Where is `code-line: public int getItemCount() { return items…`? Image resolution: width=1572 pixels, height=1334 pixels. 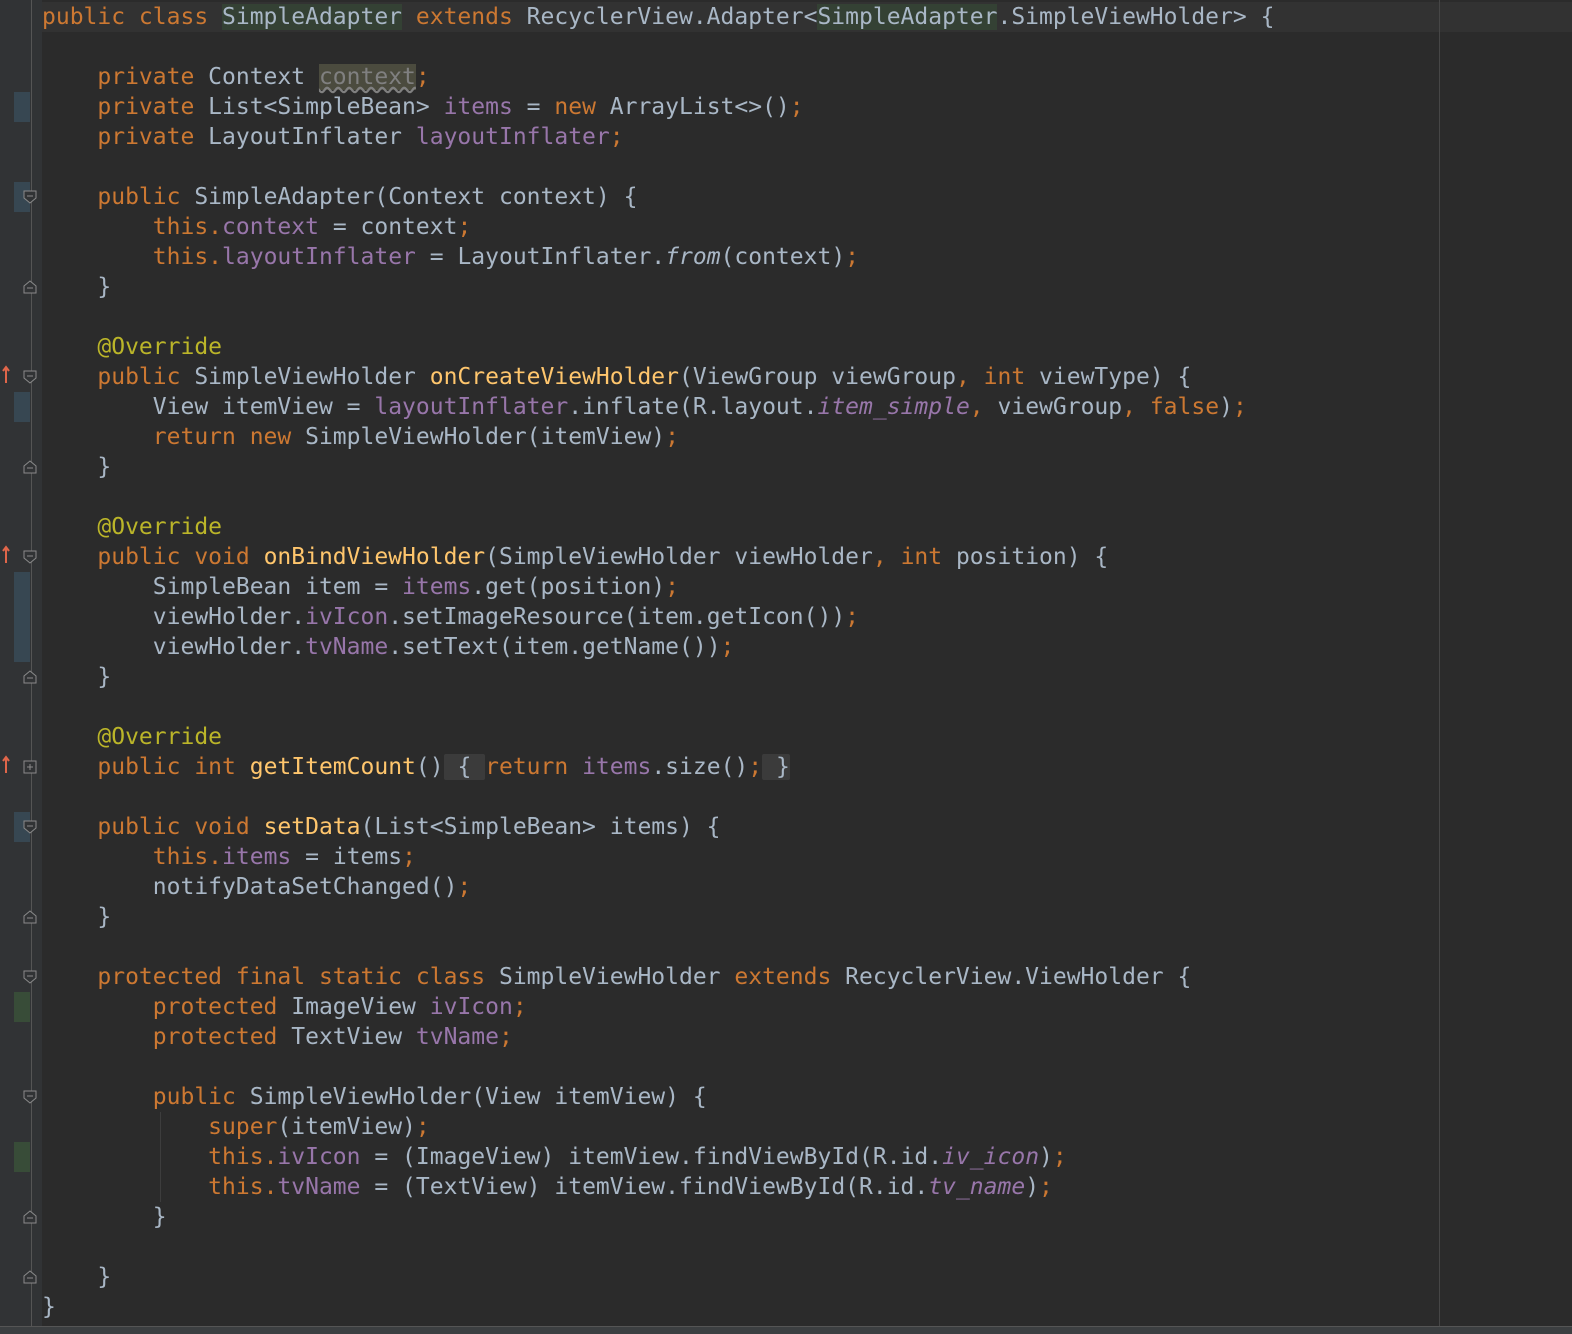
code-line: public int getItemCount() { return items… is located at coordinates (658, 767).